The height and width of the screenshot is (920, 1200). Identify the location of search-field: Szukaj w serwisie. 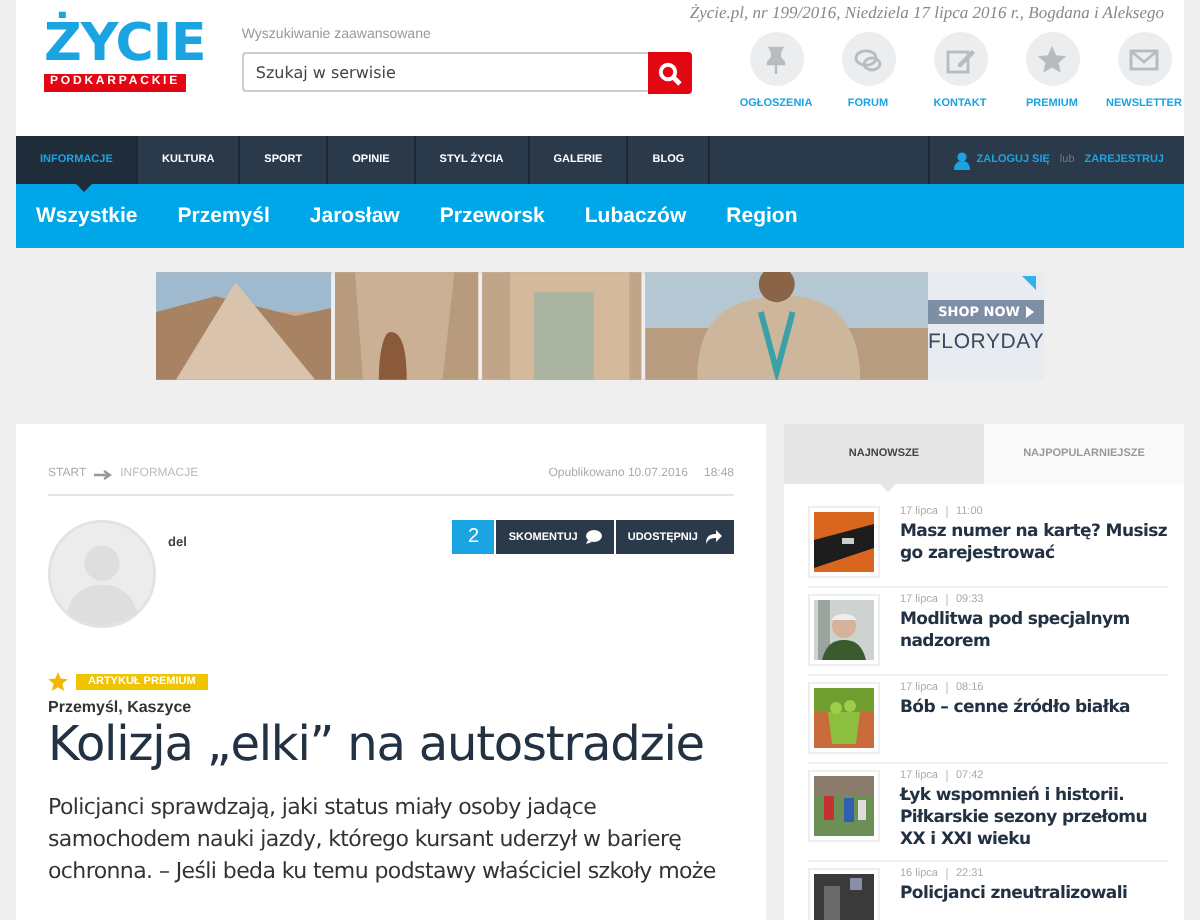
(444, 72).